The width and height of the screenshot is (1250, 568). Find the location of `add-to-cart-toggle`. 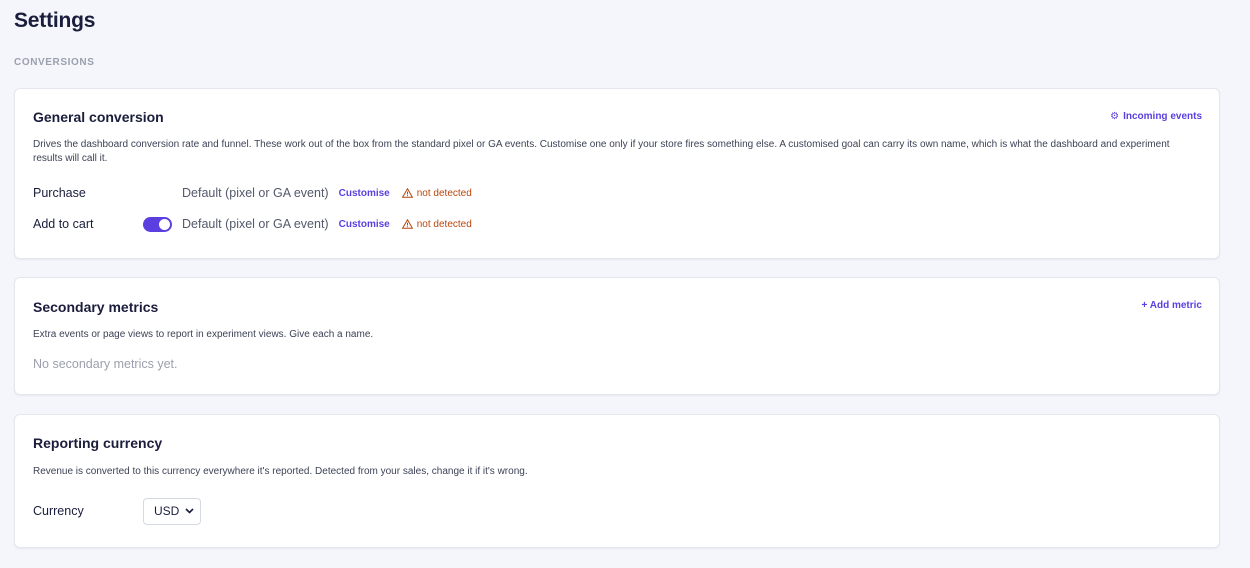

add-to-cart-toggle is located at coordinates (157, 224).